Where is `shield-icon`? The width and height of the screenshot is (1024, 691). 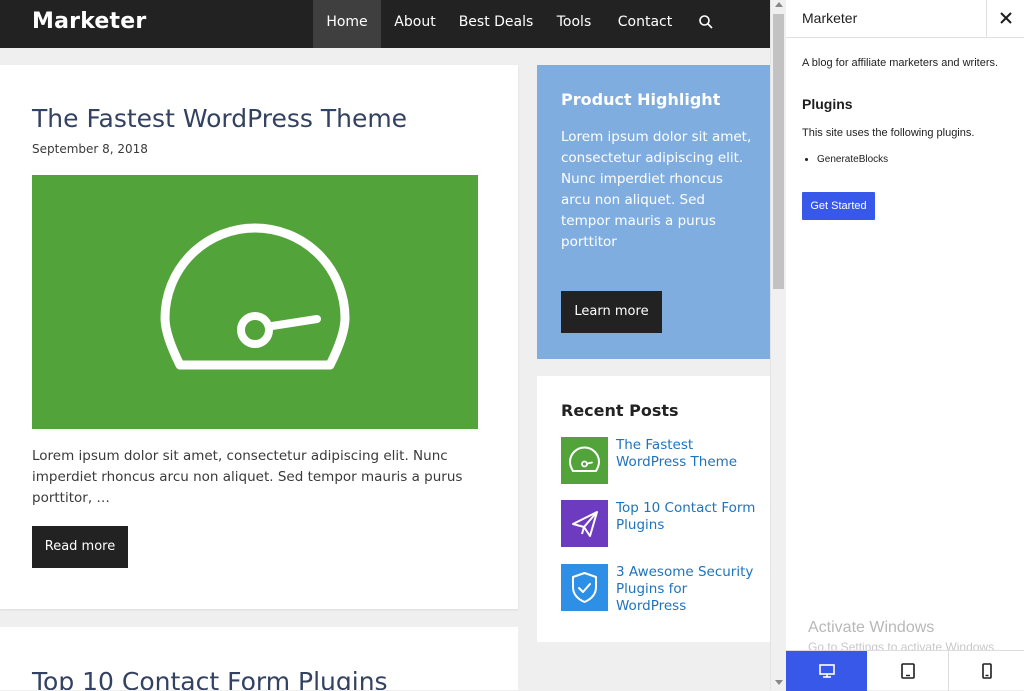 shield-icon is located at coordinates (584, 587).